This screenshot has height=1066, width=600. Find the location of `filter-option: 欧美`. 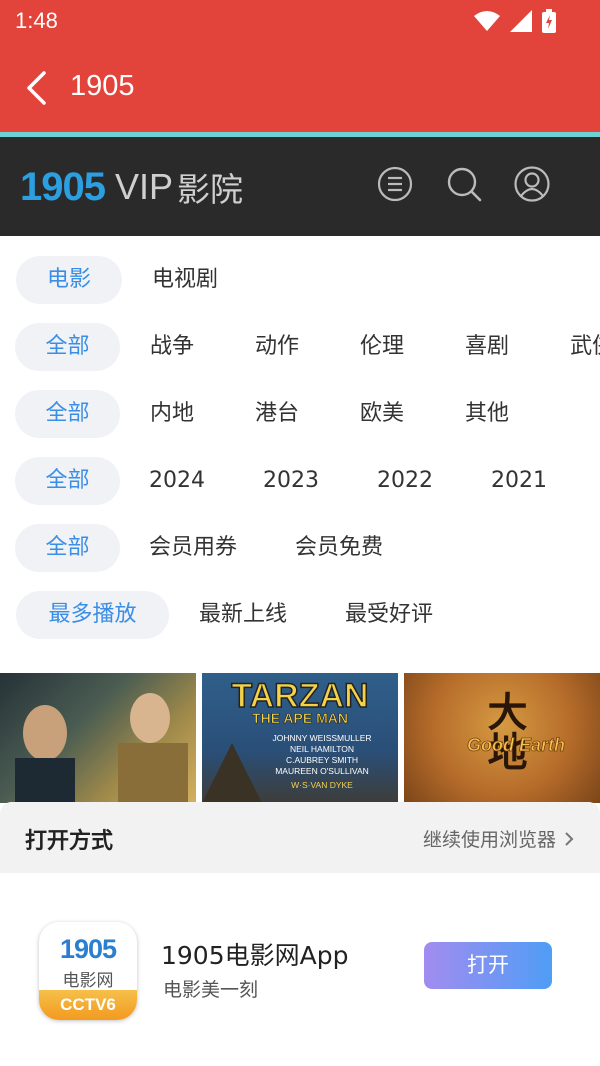

filter-option: 欧美 is located at coordinates (382, 414).